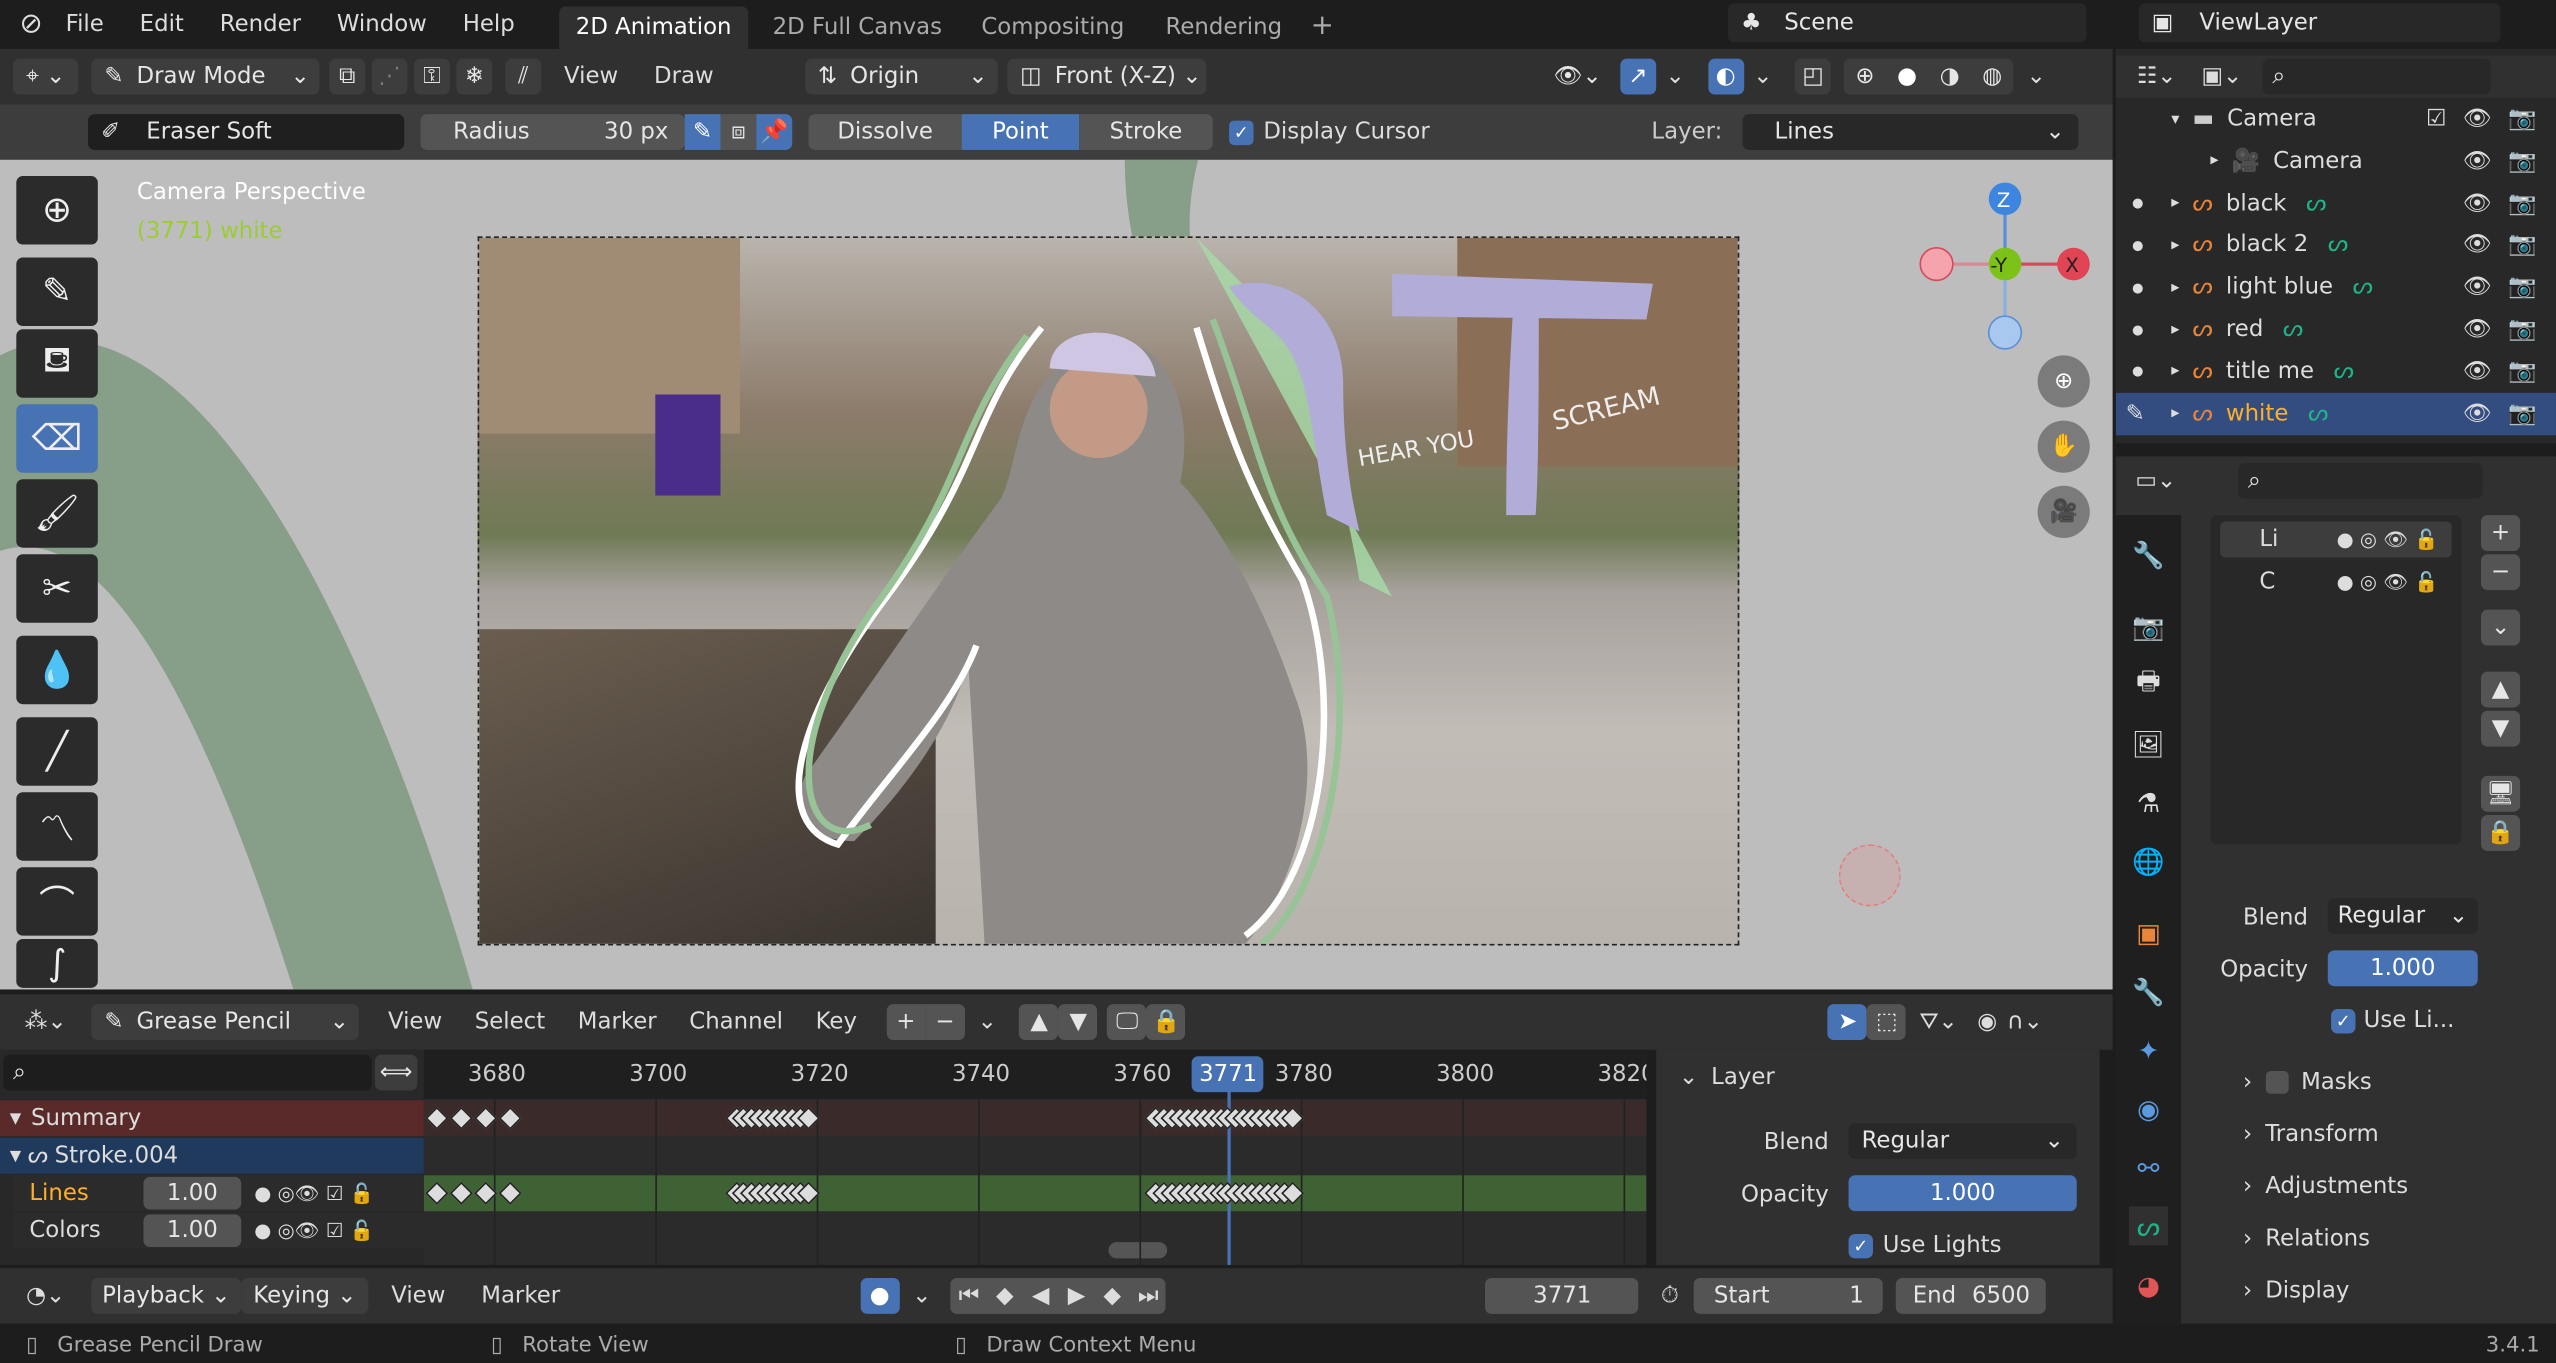 The width and height of the screenshot is (2556, 1363). I want to click on layer-up-button: ▲, so click(1039, 1022).